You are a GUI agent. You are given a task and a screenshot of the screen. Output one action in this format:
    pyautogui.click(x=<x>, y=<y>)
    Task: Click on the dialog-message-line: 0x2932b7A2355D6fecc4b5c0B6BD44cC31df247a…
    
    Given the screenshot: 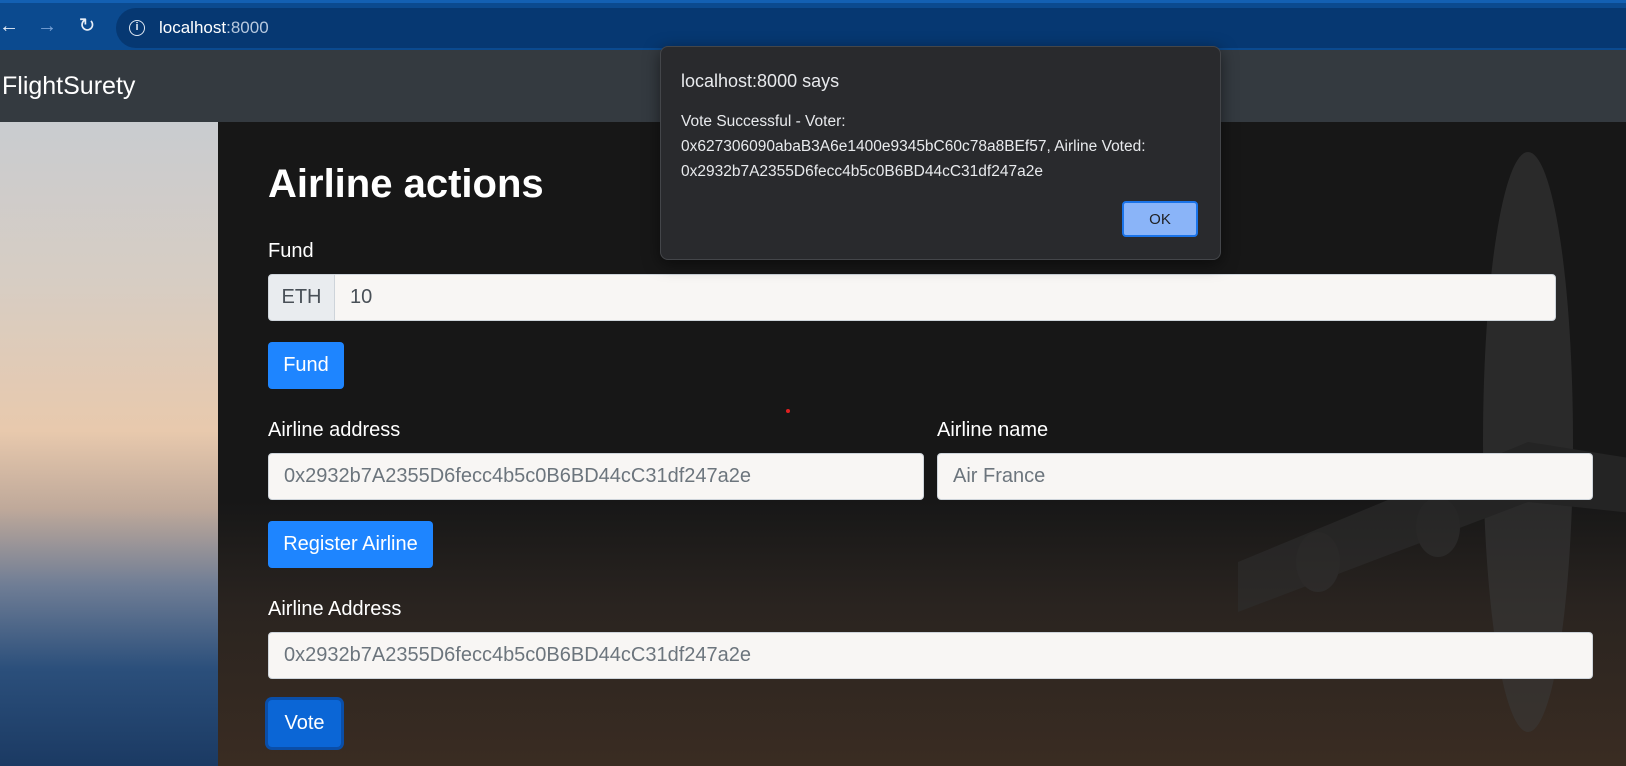 What is the action you would take?
    pyautogui.click(x=862, y=171)
    